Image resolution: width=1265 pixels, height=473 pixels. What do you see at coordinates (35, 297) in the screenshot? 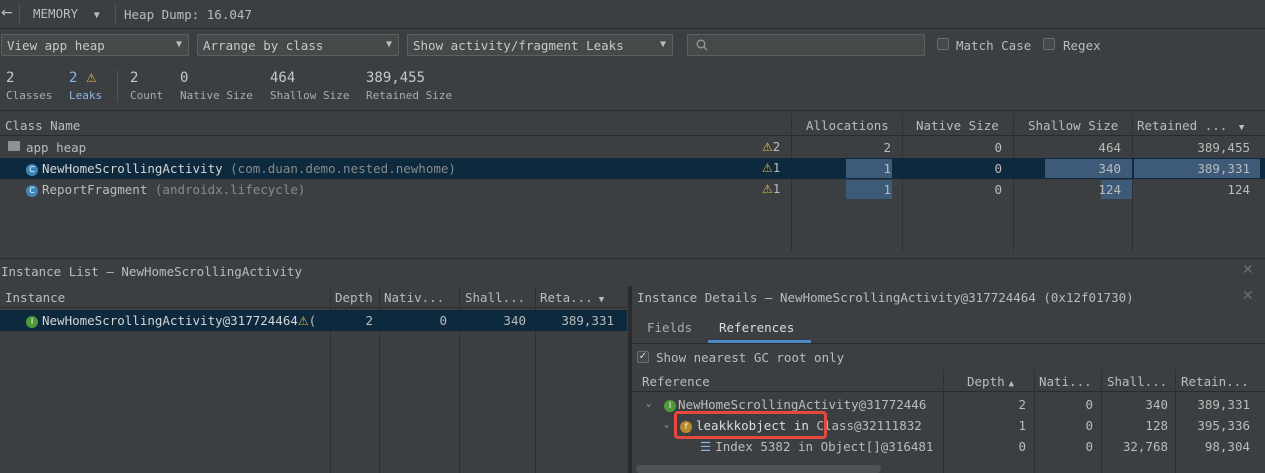
I see `col-instance: Instance` at bounding box center [35, 297].